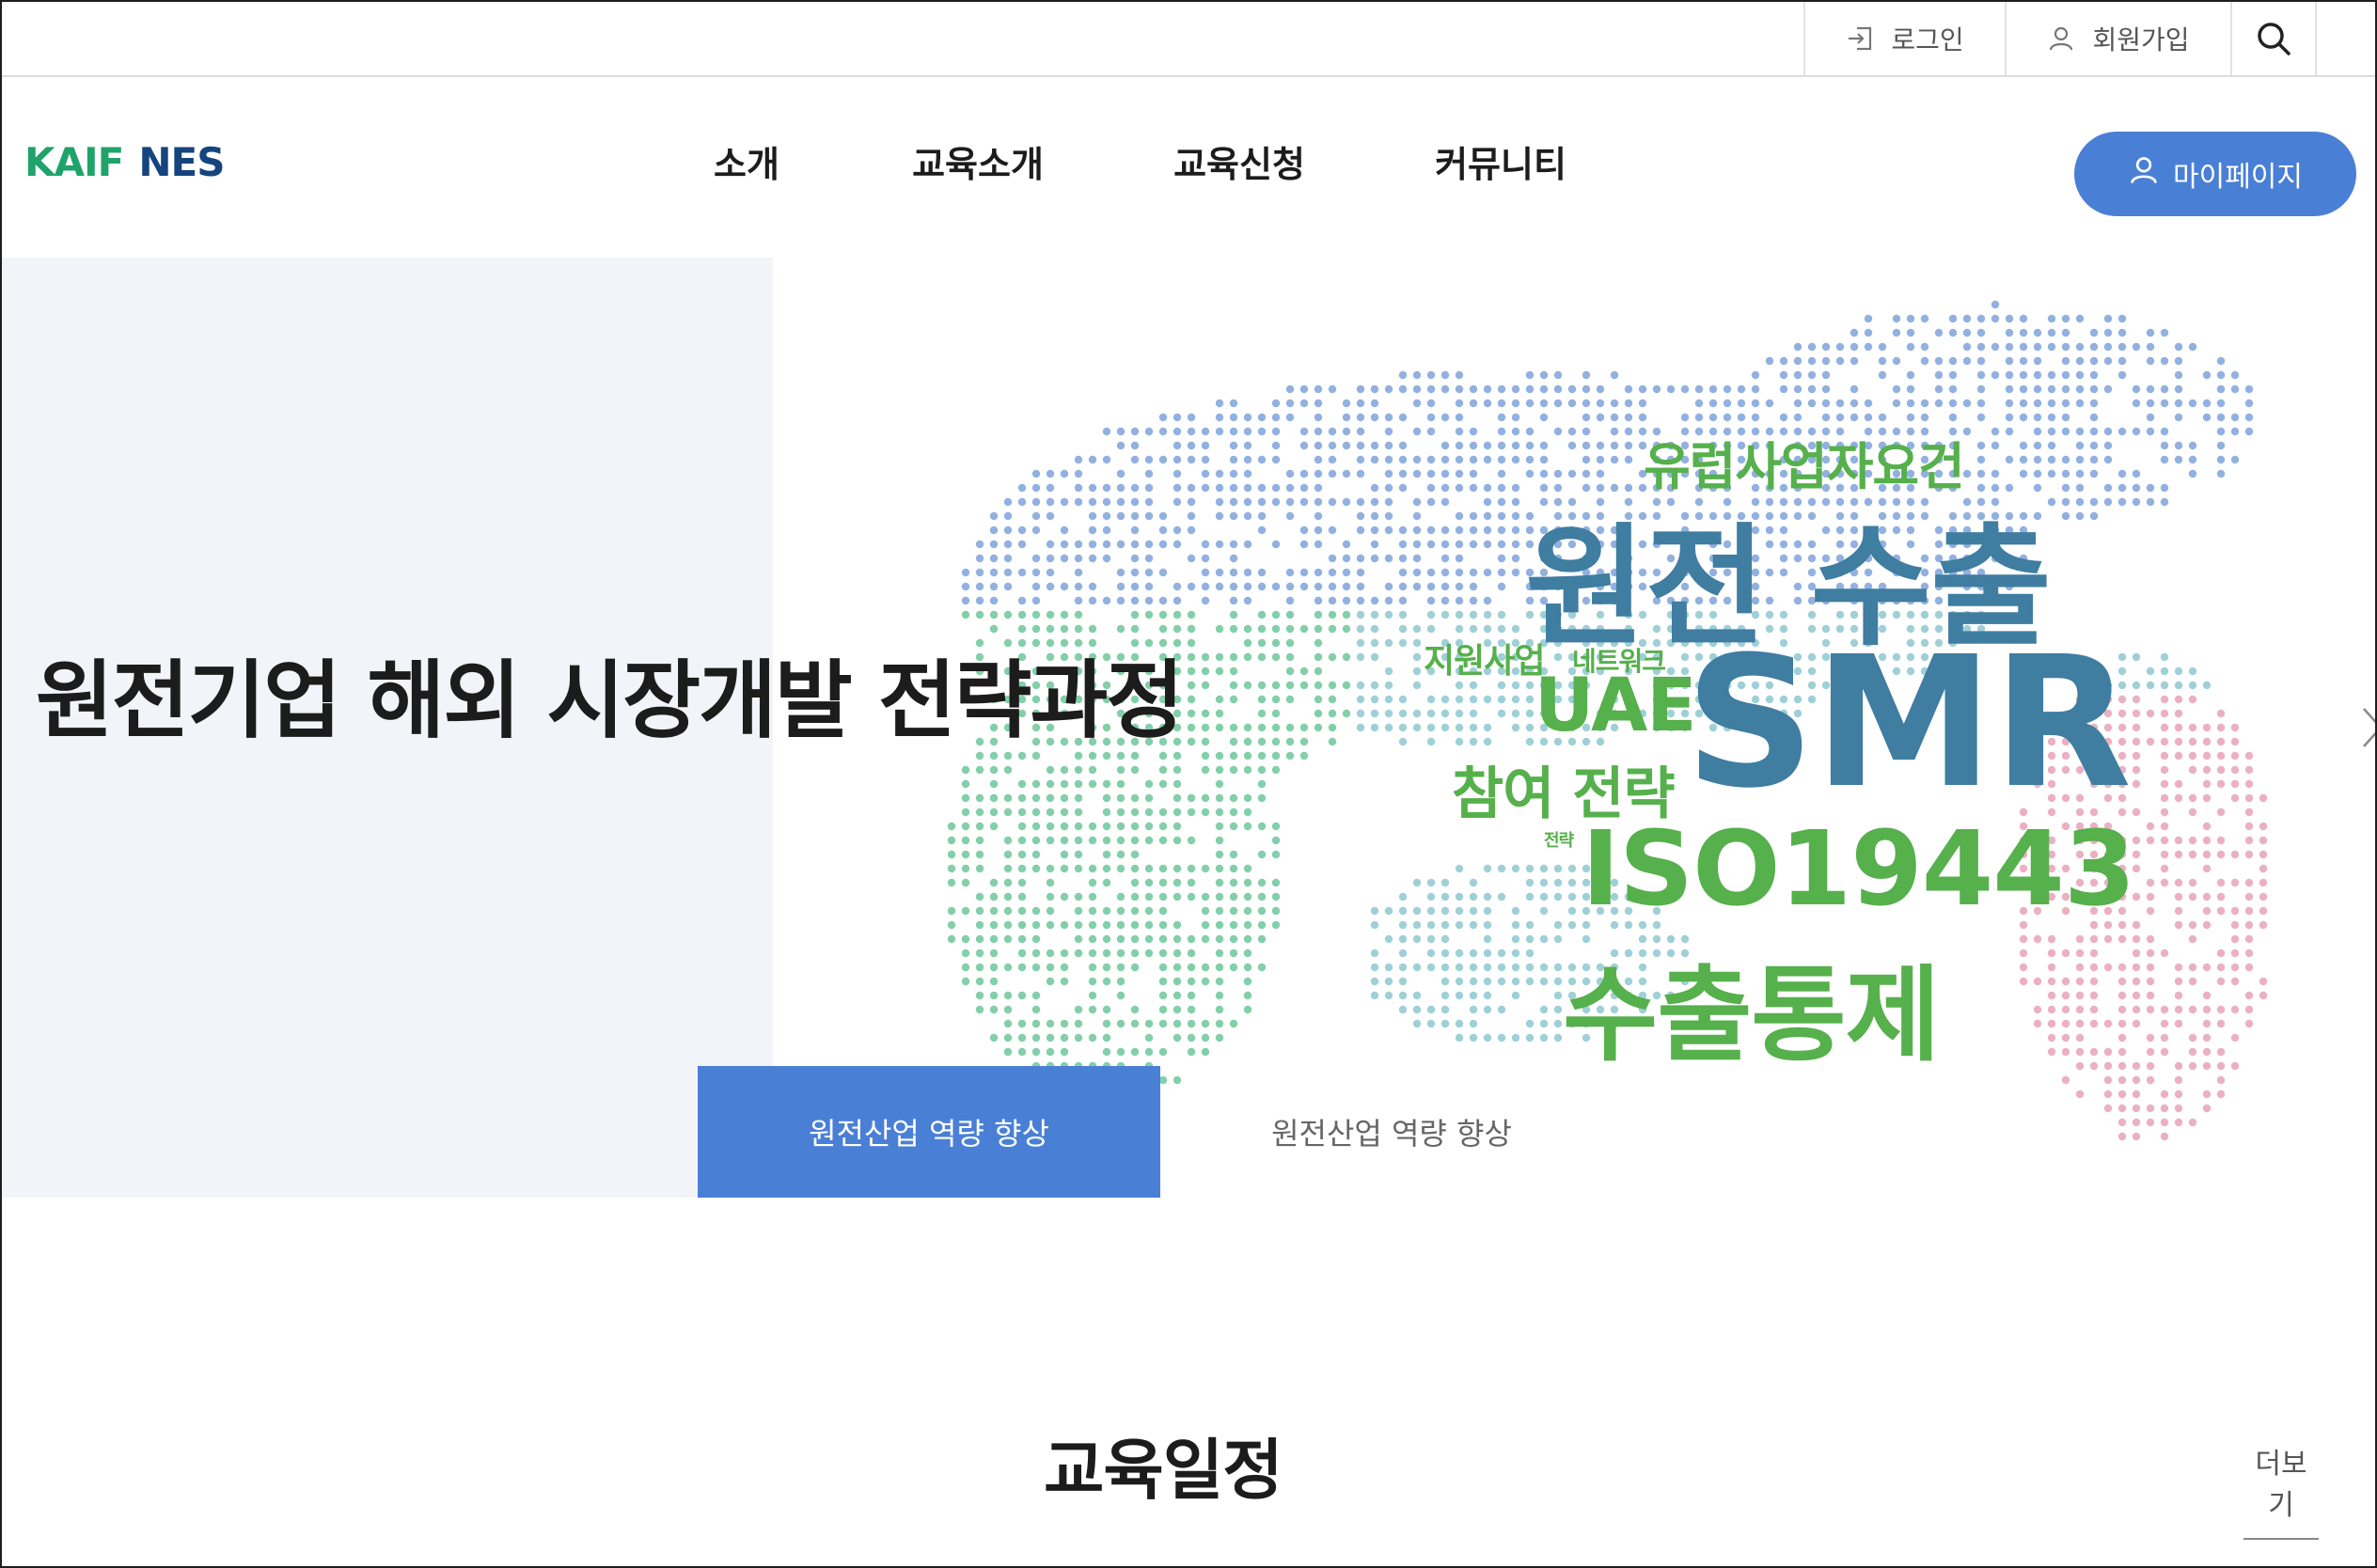  Describe the element at coordinates (2281, 1490) in the screenshot. I see `more-link: 더보기` at that location.